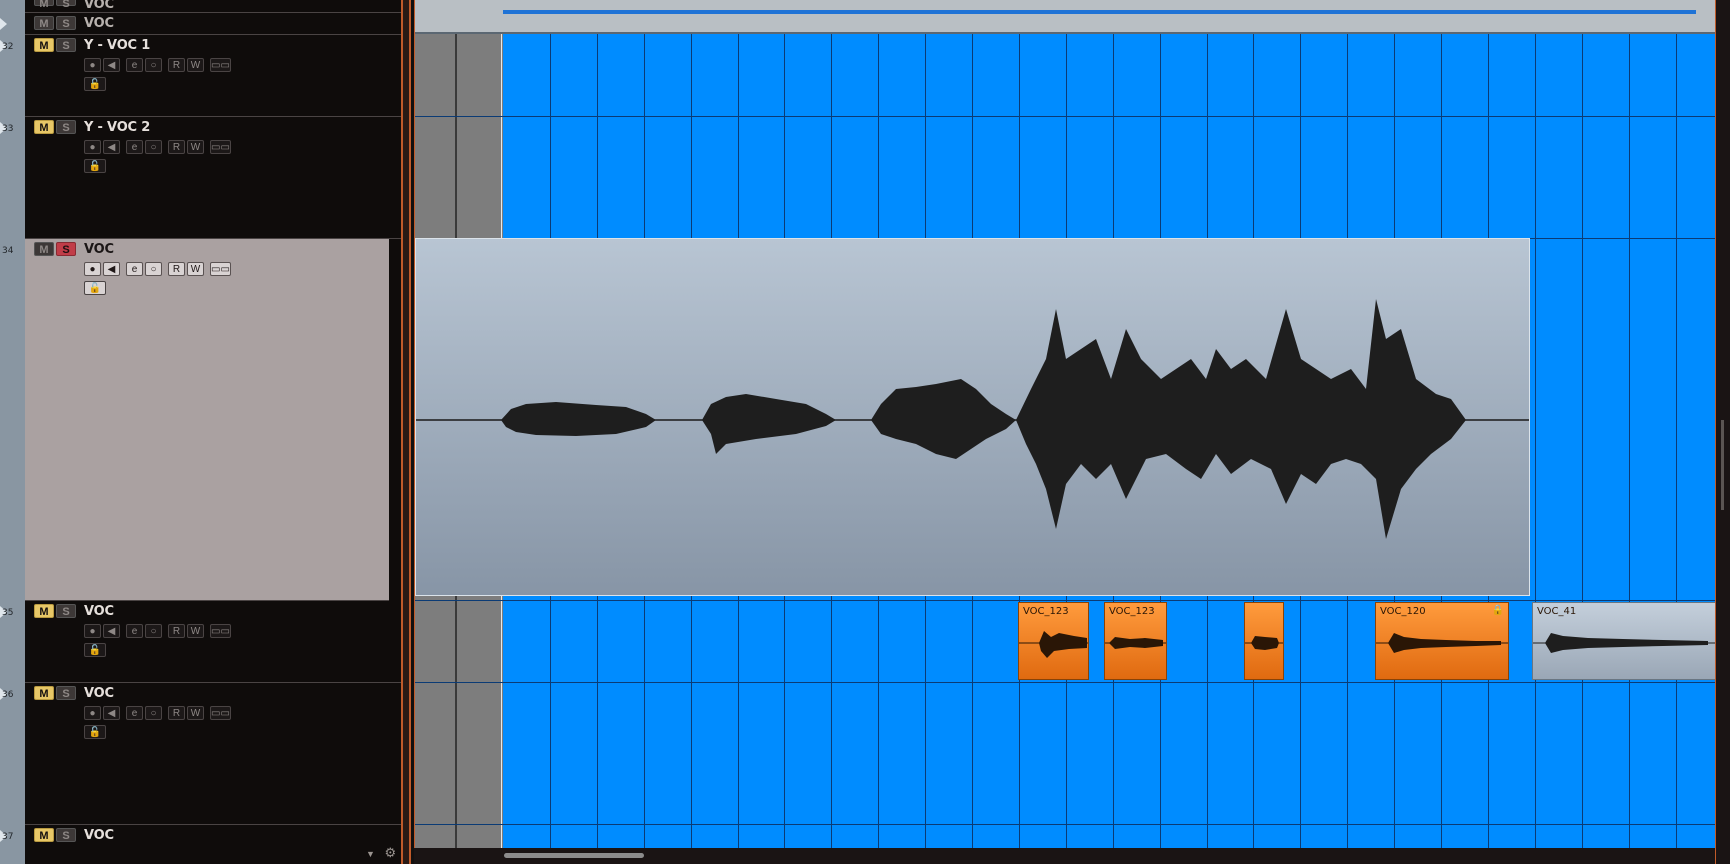 This screenshot has width=1730, height=864. What do you see at coordinates (370, 854) in the screenshot?
I see `chevron-down-icon: ▼` at bounding box center [370, 854].